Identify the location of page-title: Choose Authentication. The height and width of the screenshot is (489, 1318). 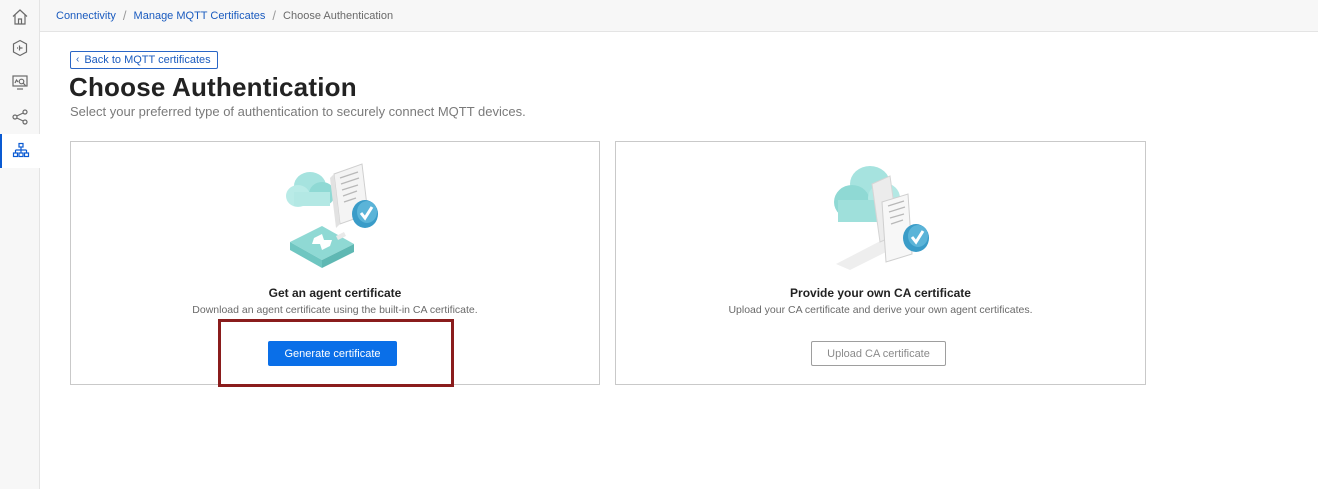
(213, 87).